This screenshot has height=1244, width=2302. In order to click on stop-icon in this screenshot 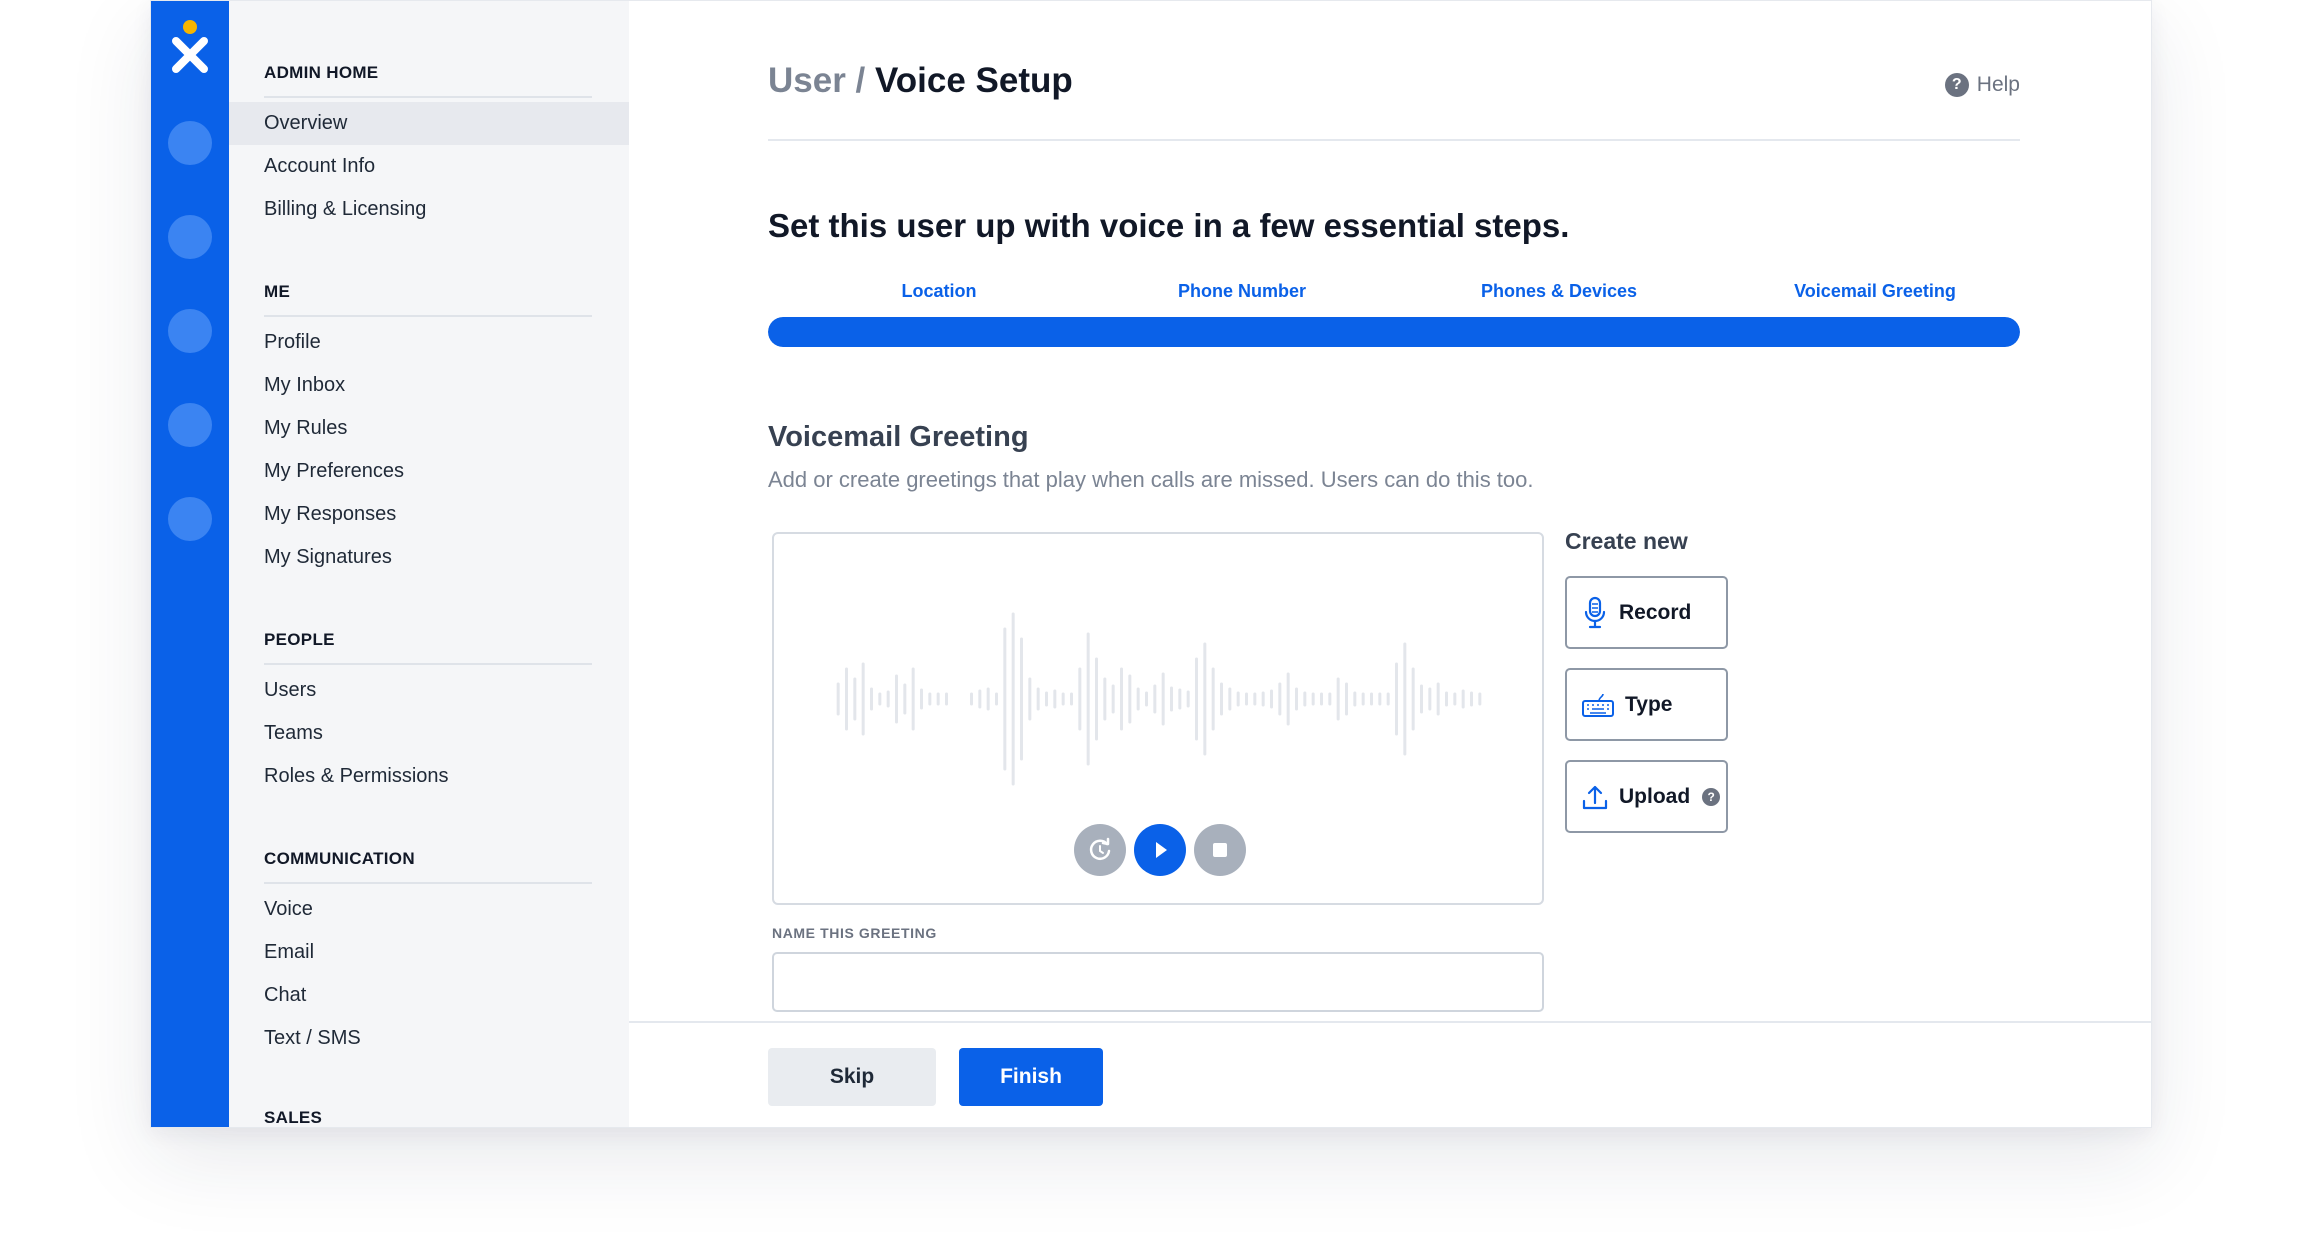, I will do `click(1220, 850)`.